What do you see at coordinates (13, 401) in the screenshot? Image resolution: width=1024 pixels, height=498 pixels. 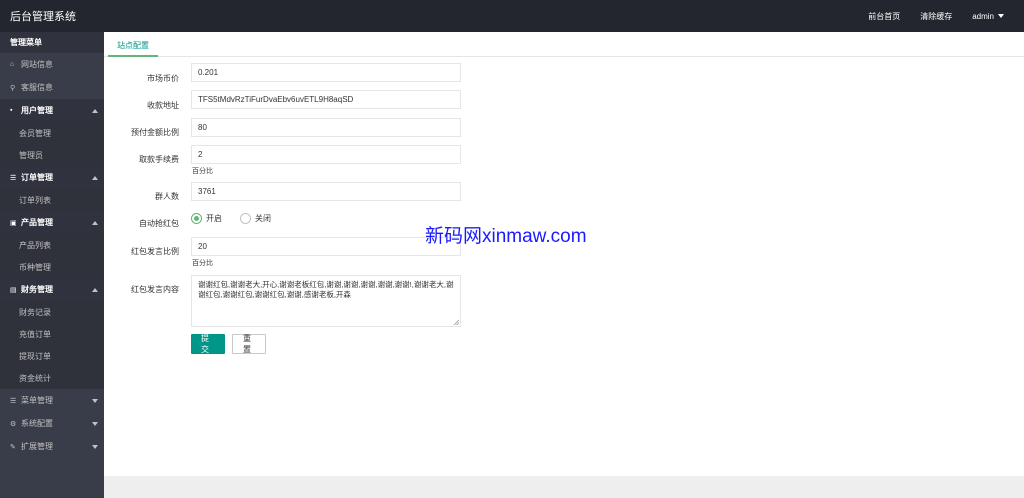 I see `menu-icon: ☰` at bounding box center [13, 401].